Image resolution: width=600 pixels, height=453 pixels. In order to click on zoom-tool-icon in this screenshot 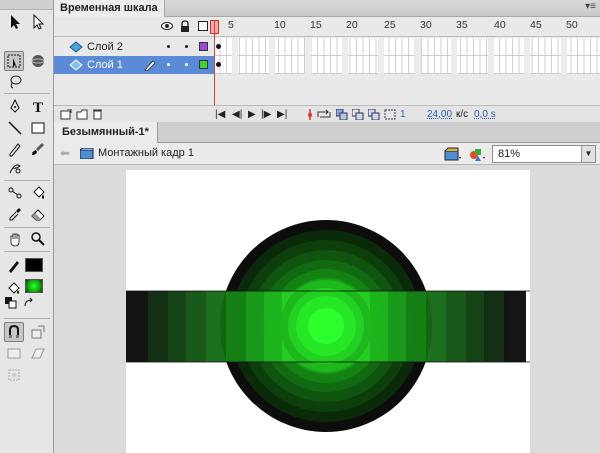, I will do `click(38, 239)`.